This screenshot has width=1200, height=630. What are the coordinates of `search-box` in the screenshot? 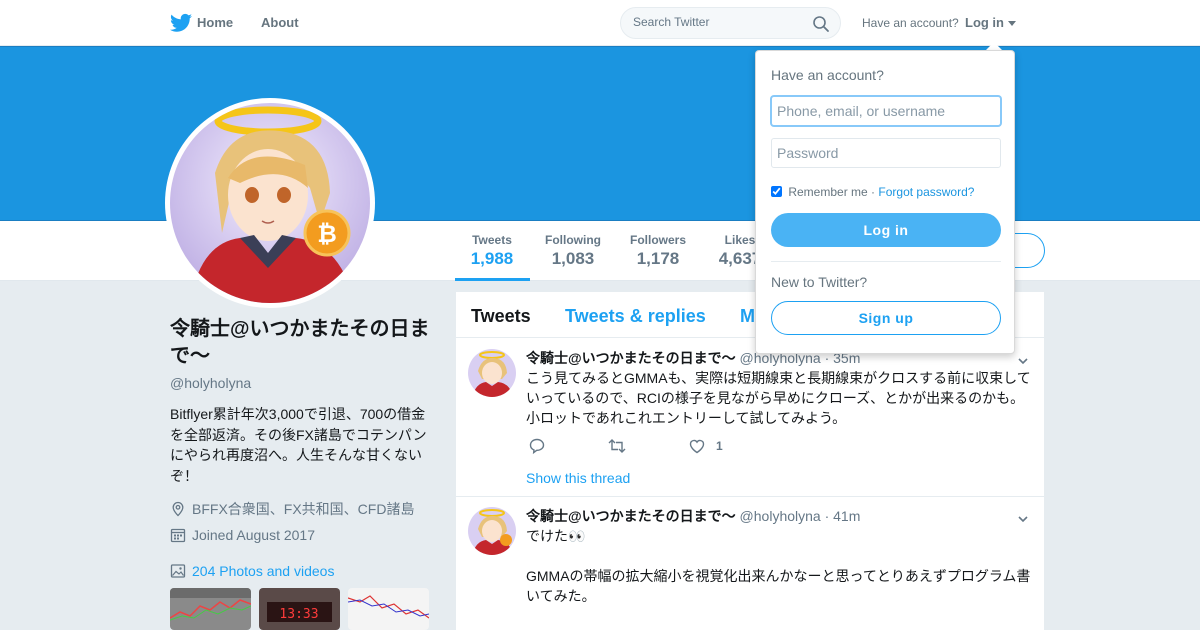 It's located at (730, 23).